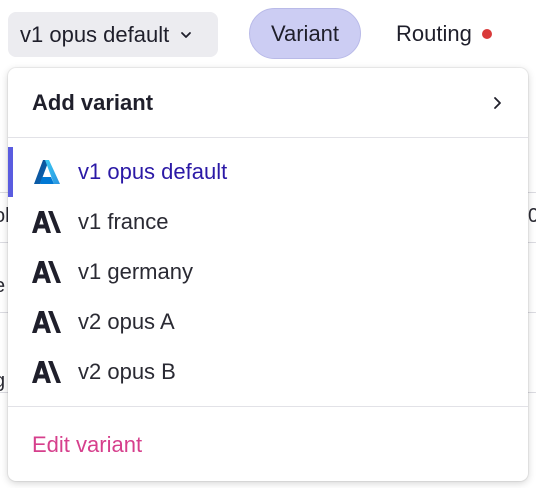 This screenshot has height=488, width=536. I want to click on add-variant-menu-item: Add variant, so click(268, 103).